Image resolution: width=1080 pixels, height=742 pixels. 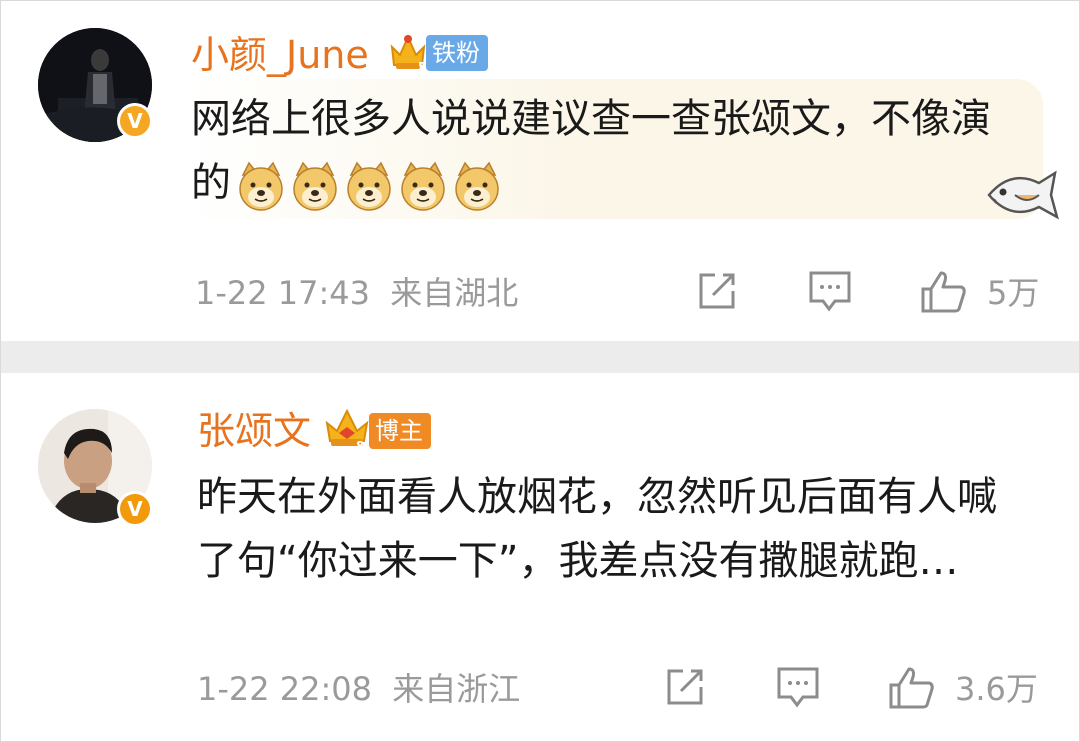 What do you see at coordinates (408, 53) in the screenshot?
I see `crown-icon: 5` at bounding box center [408, 53].